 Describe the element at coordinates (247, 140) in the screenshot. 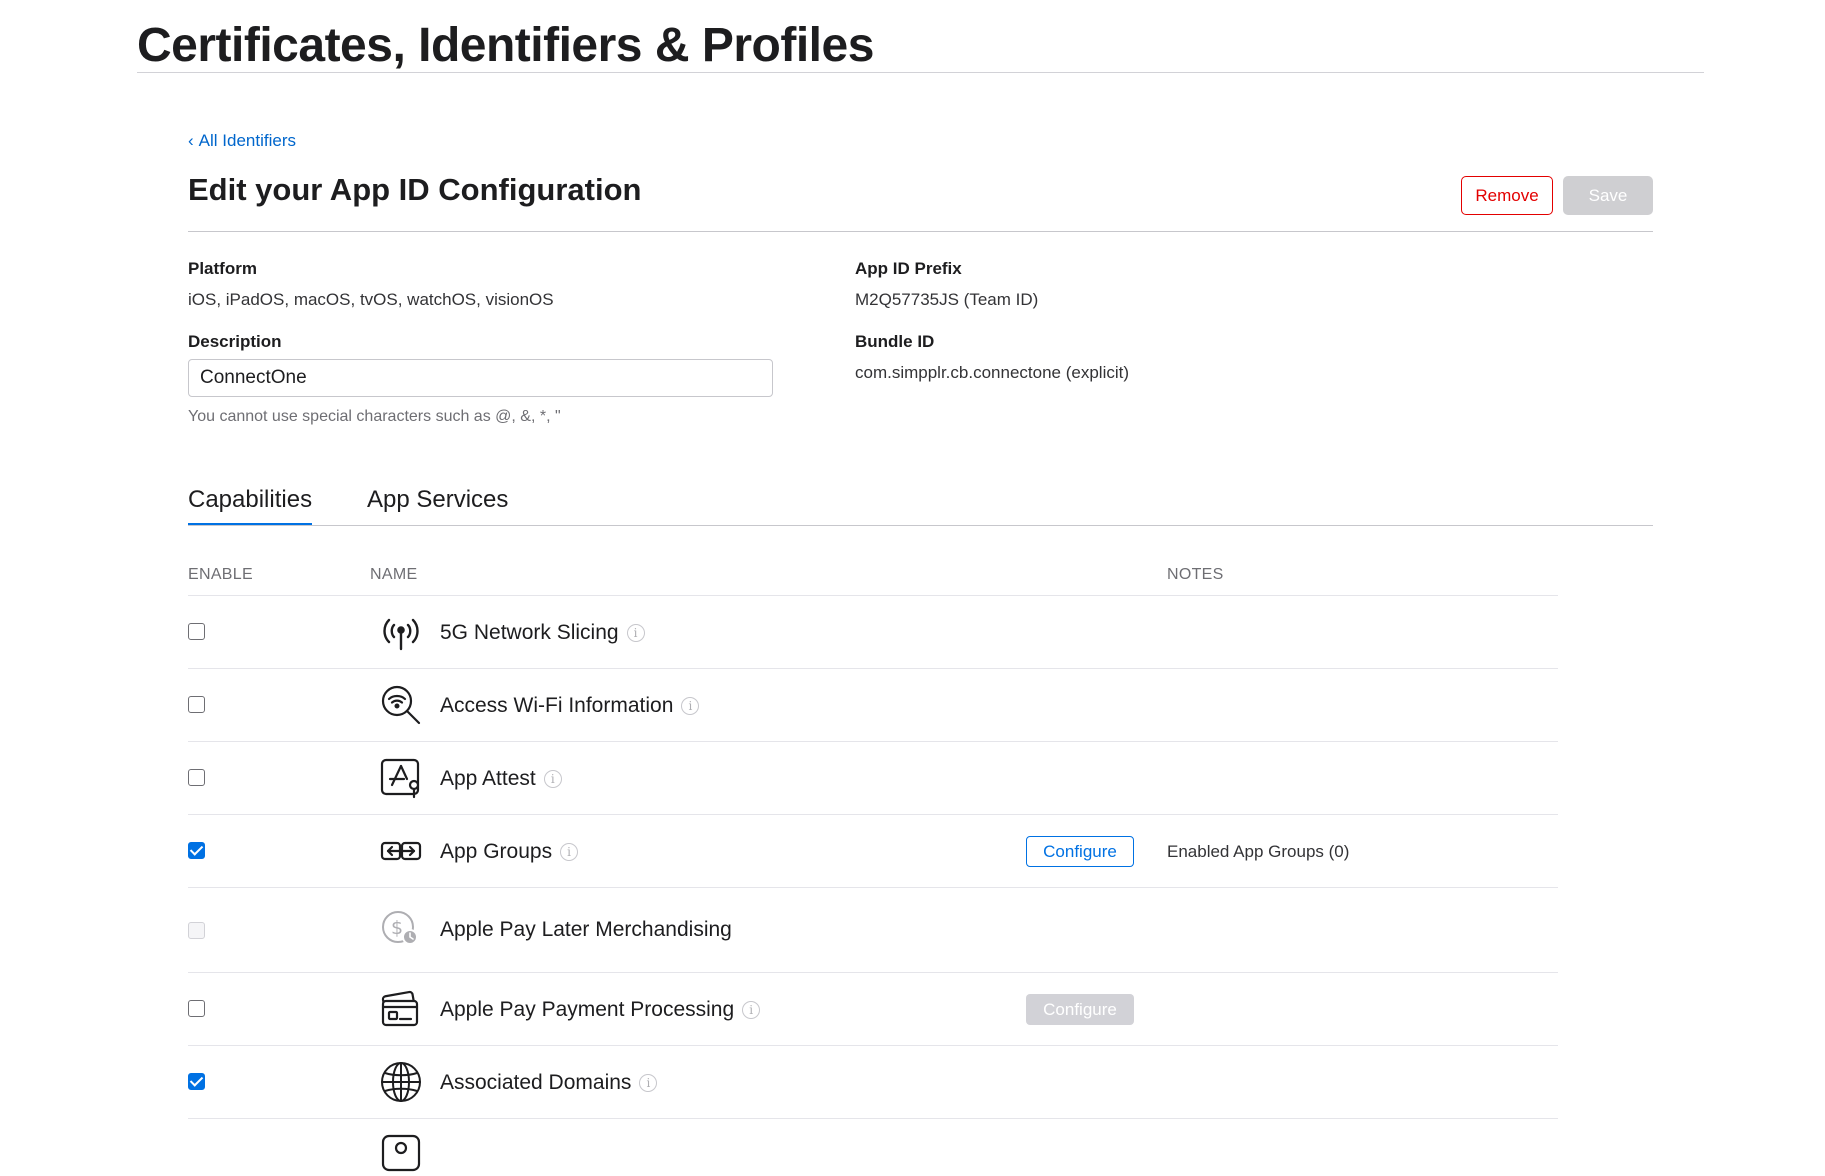

I see `back-link-label: All Identifiers` at that location.